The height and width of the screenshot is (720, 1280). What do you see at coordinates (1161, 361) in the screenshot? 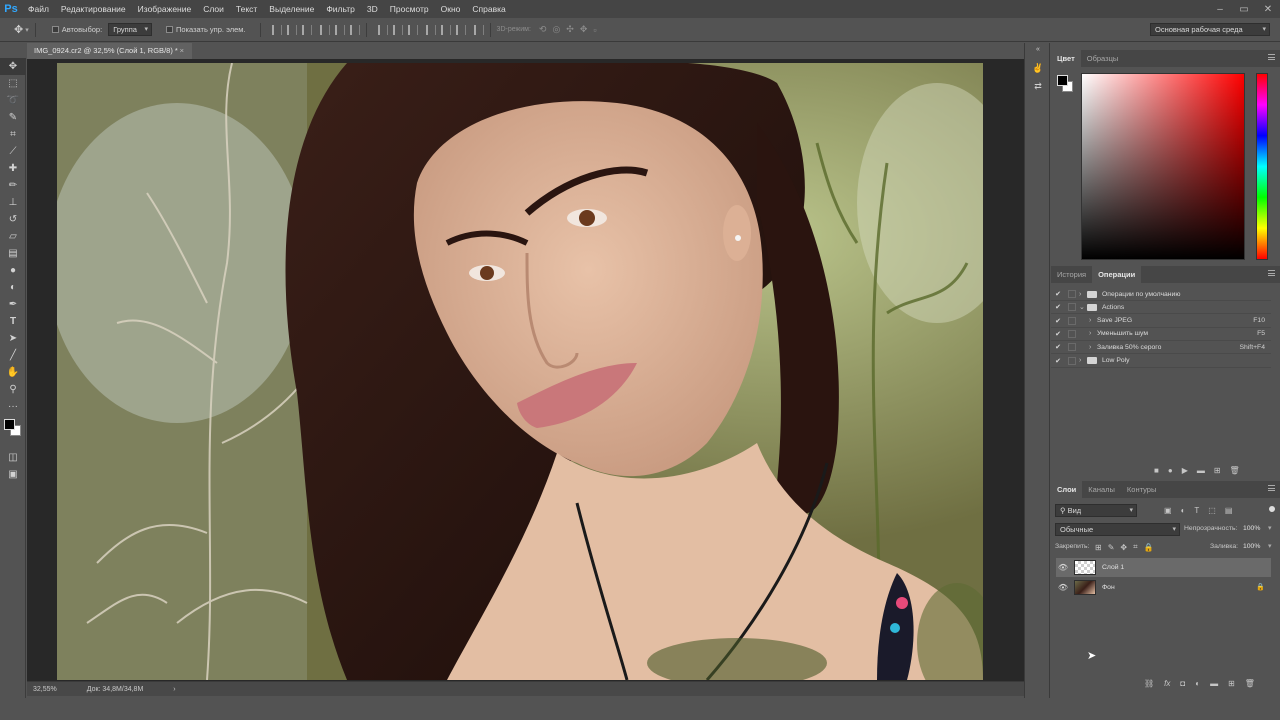
I see `action-set-row: ✔ › Low Poly` at bounding box center [1161, 361].